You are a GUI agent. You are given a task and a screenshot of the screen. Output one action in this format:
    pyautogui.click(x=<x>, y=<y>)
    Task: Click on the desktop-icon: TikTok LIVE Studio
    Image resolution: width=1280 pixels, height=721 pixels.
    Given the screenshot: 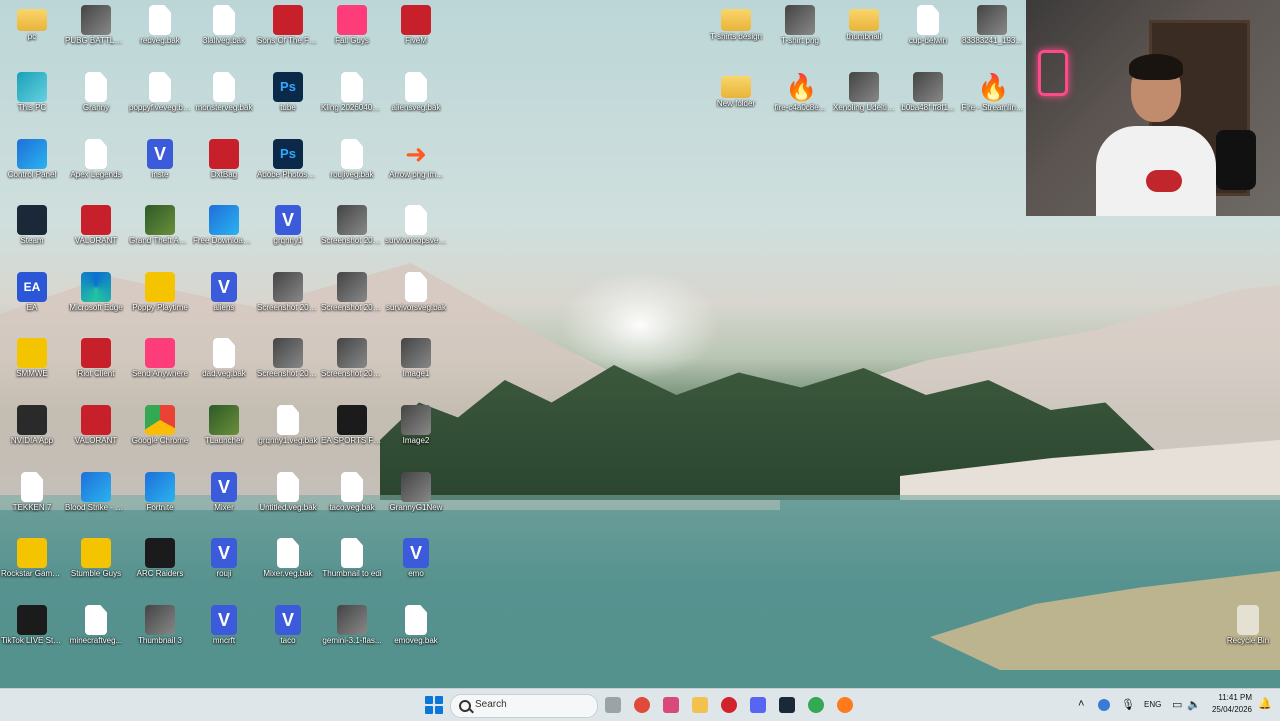 What is the action you would take?
    pyautogui.click(x=32, y=632)
    